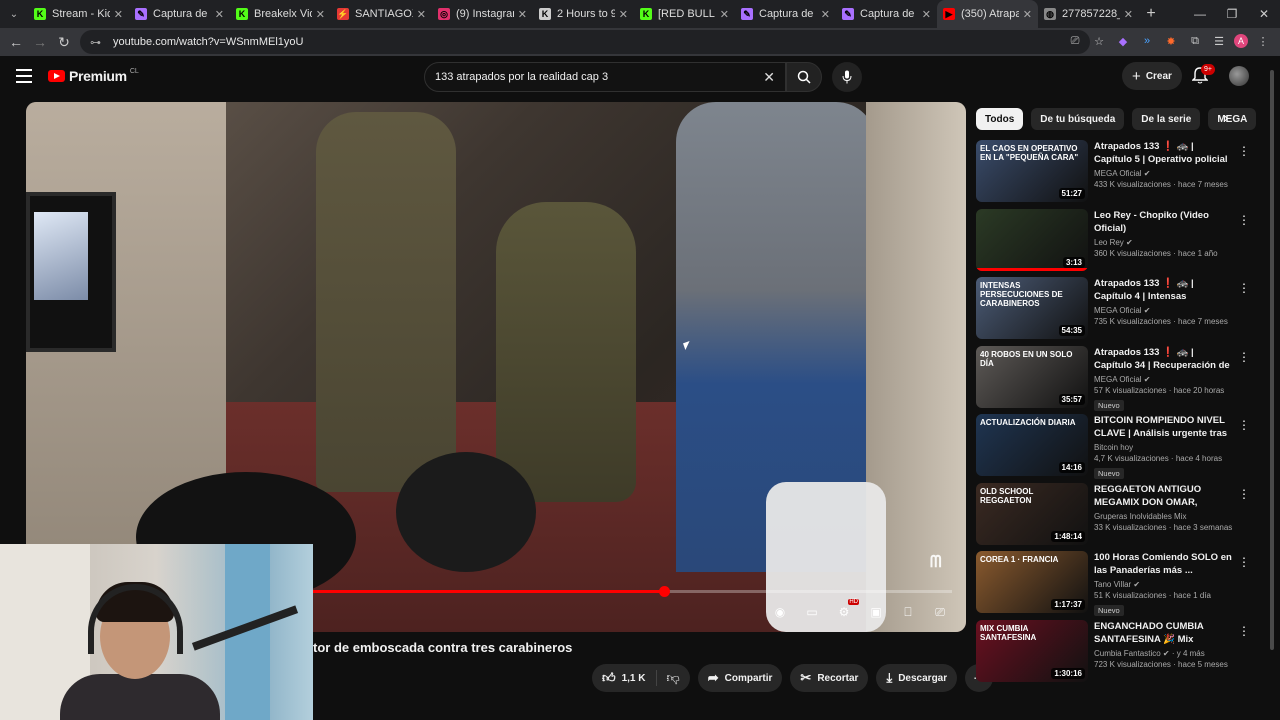 Image resolution: width=1280 pixels, height=720 pixels. Describe the element at coordinates (1032, 582) in the screenshot. I see `video-thumbnail: Corea 1 · Francia 1:17:37` at that location.